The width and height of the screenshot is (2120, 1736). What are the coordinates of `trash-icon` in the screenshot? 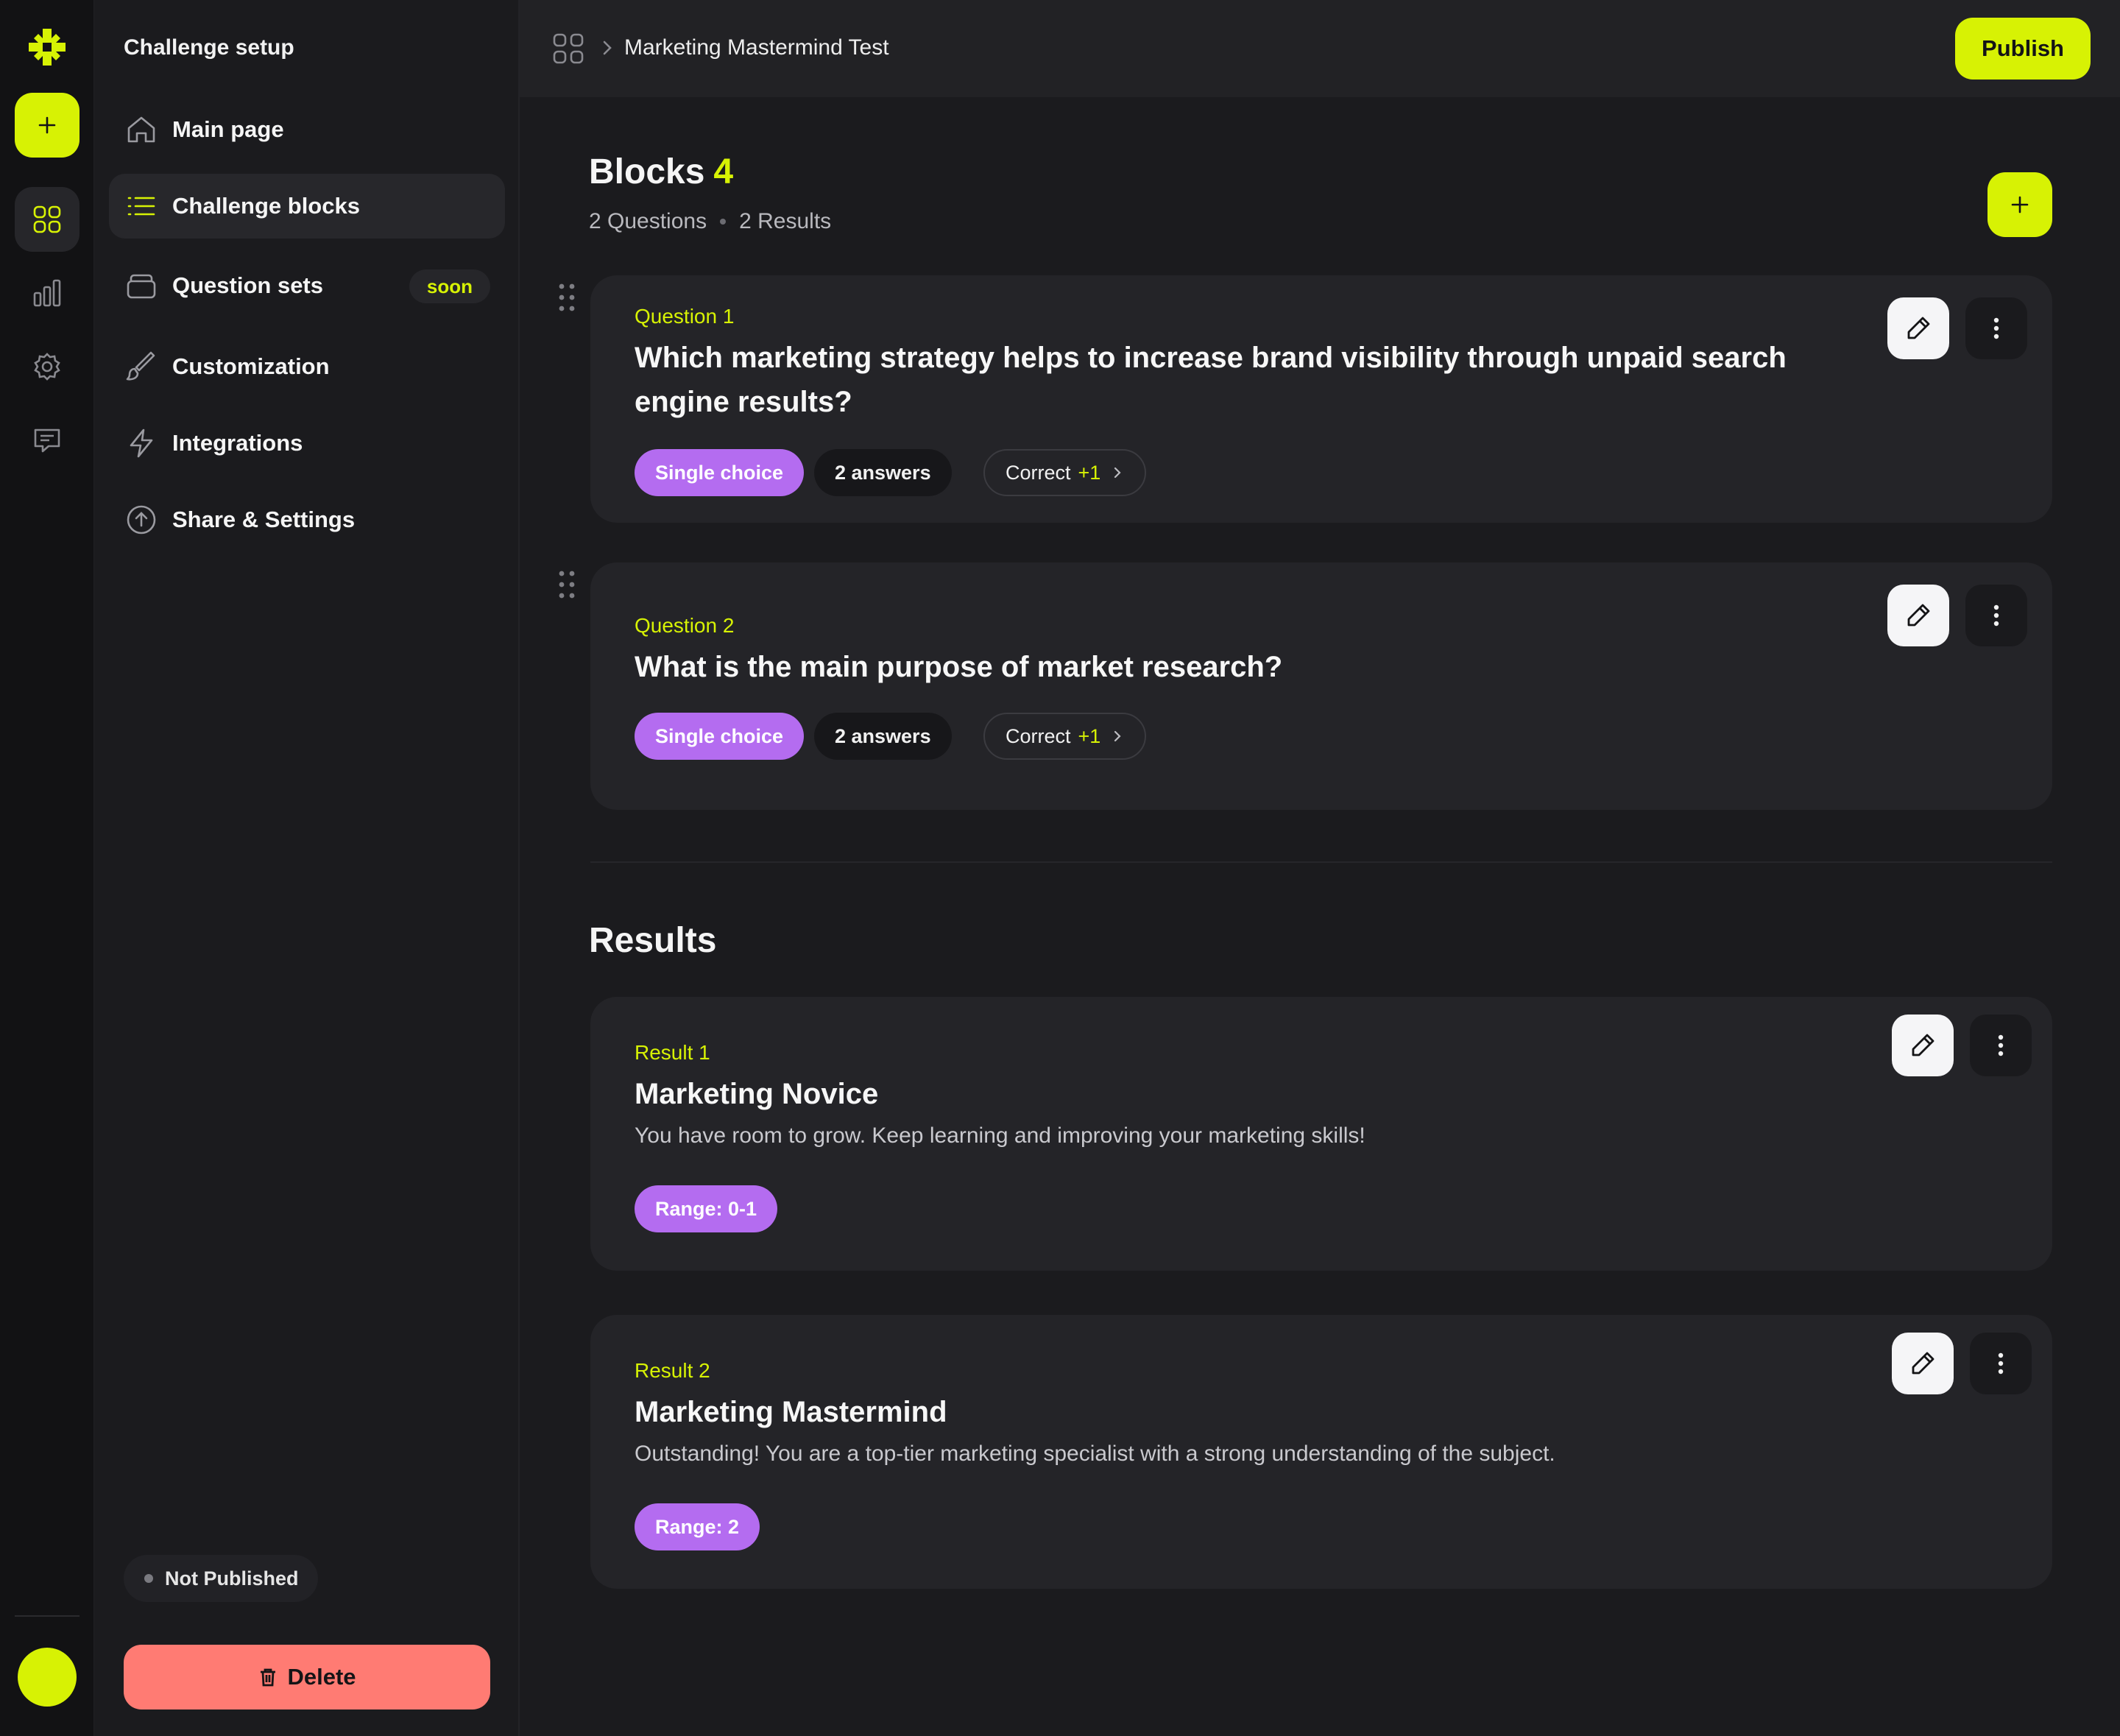 It's located at (268, 1678).